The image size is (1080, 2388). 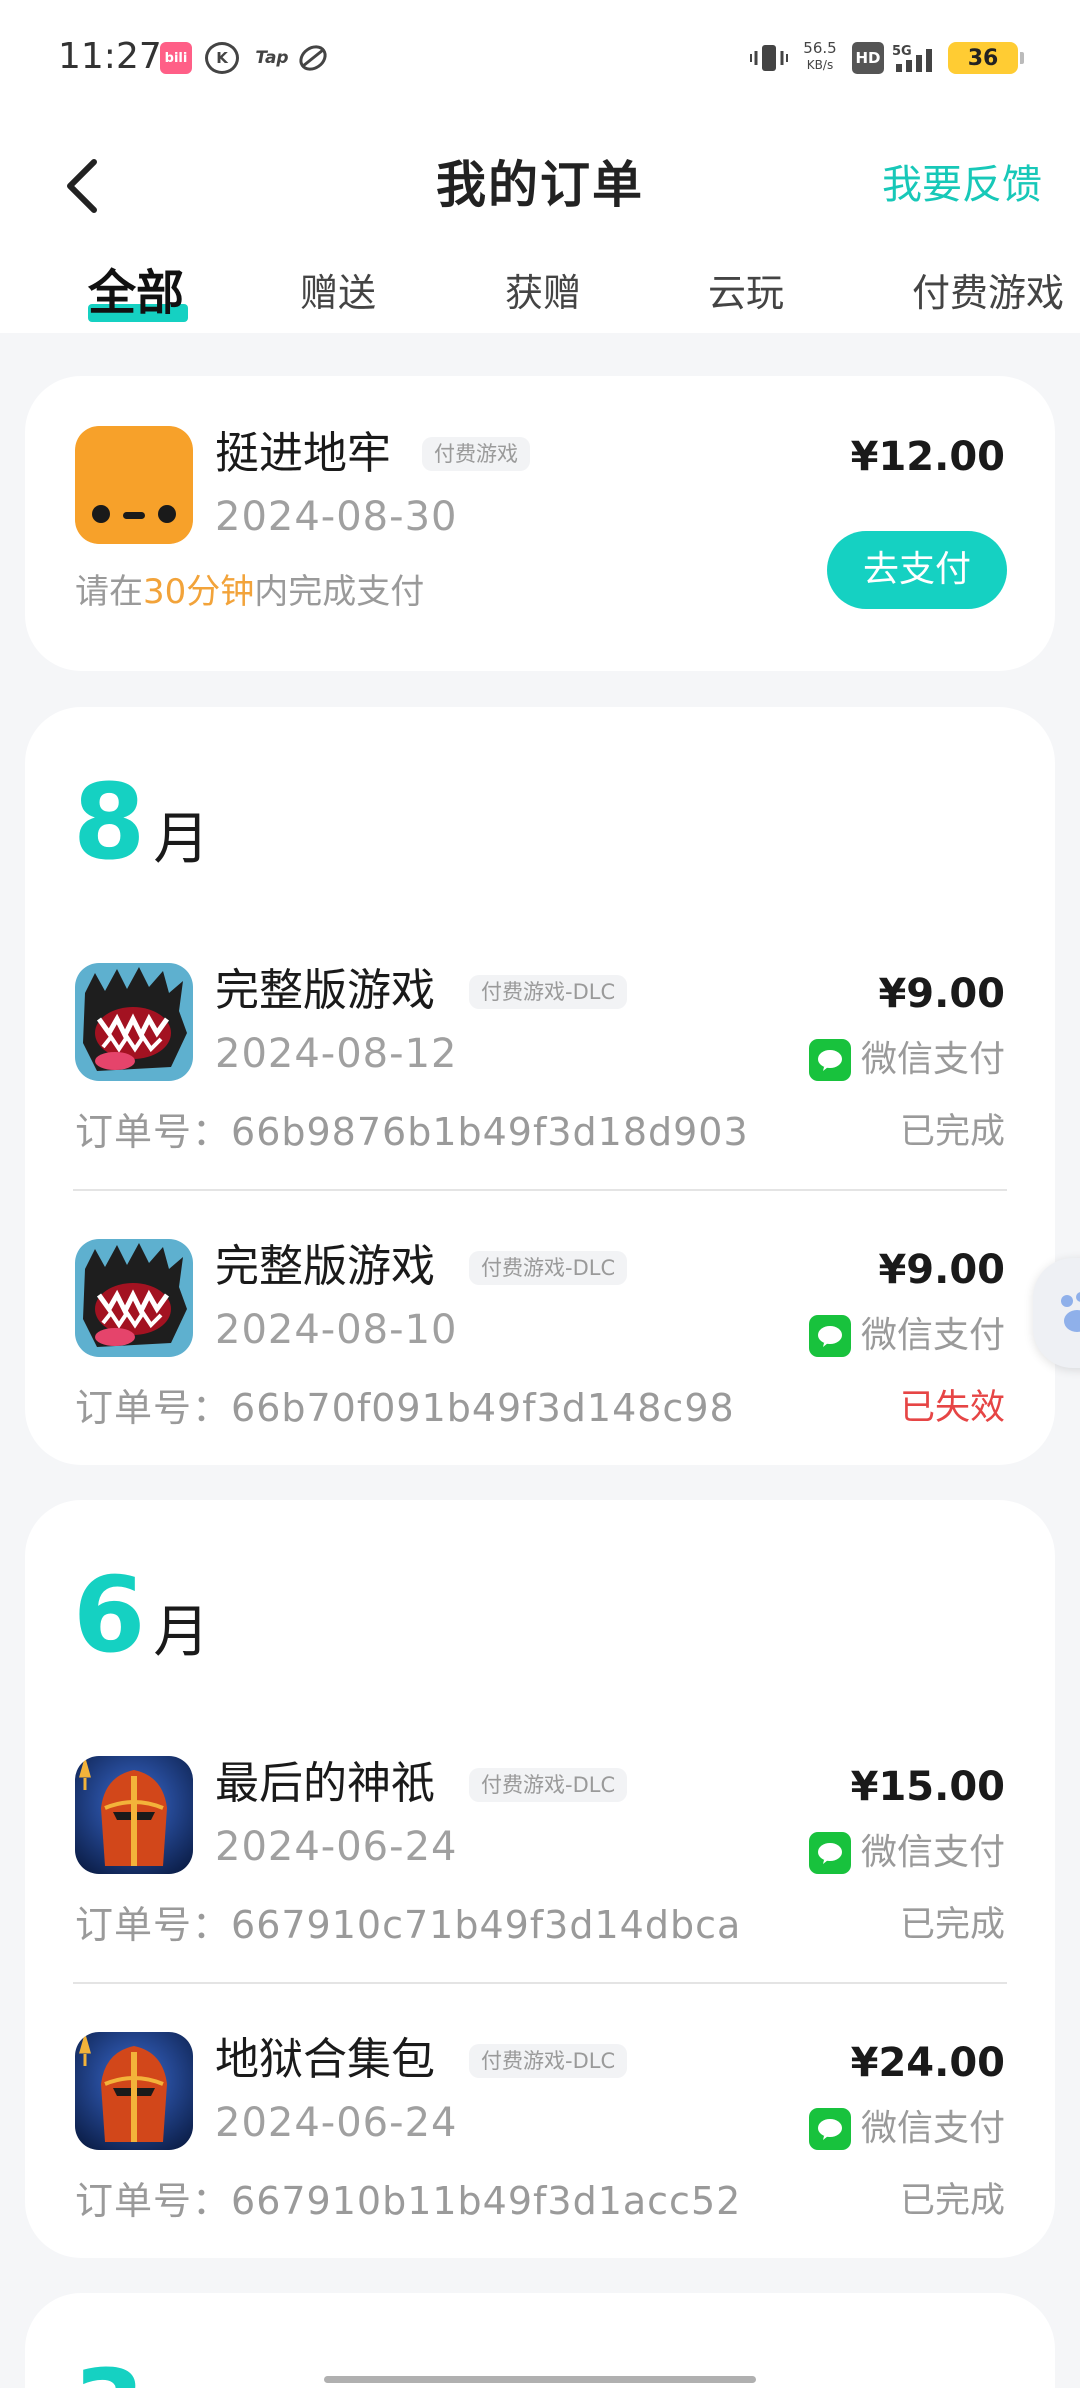 What do you see at coordinates (222, 58) in the screenshot?
I see `k-app-icon: K` at bounding box center [222, 58].